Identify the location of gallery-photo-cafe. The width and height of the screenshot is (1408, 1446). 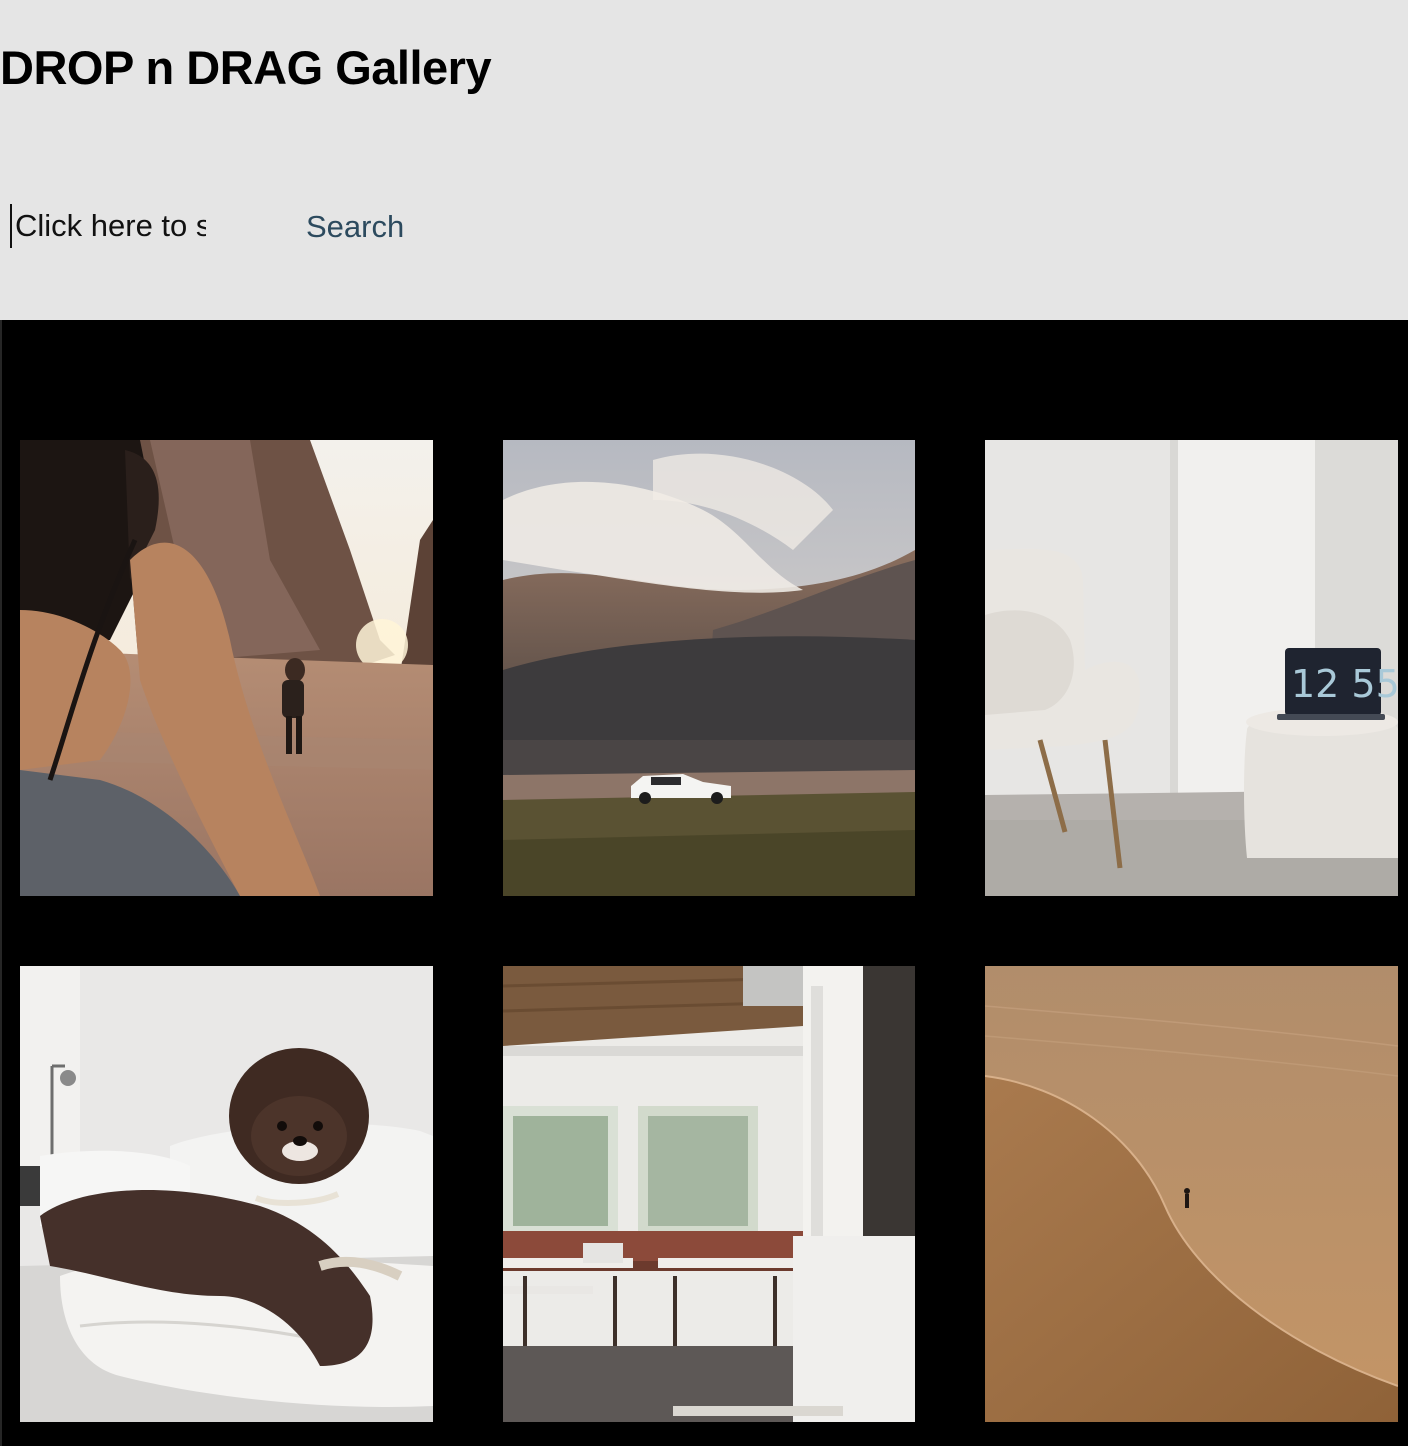
(709, 1194).